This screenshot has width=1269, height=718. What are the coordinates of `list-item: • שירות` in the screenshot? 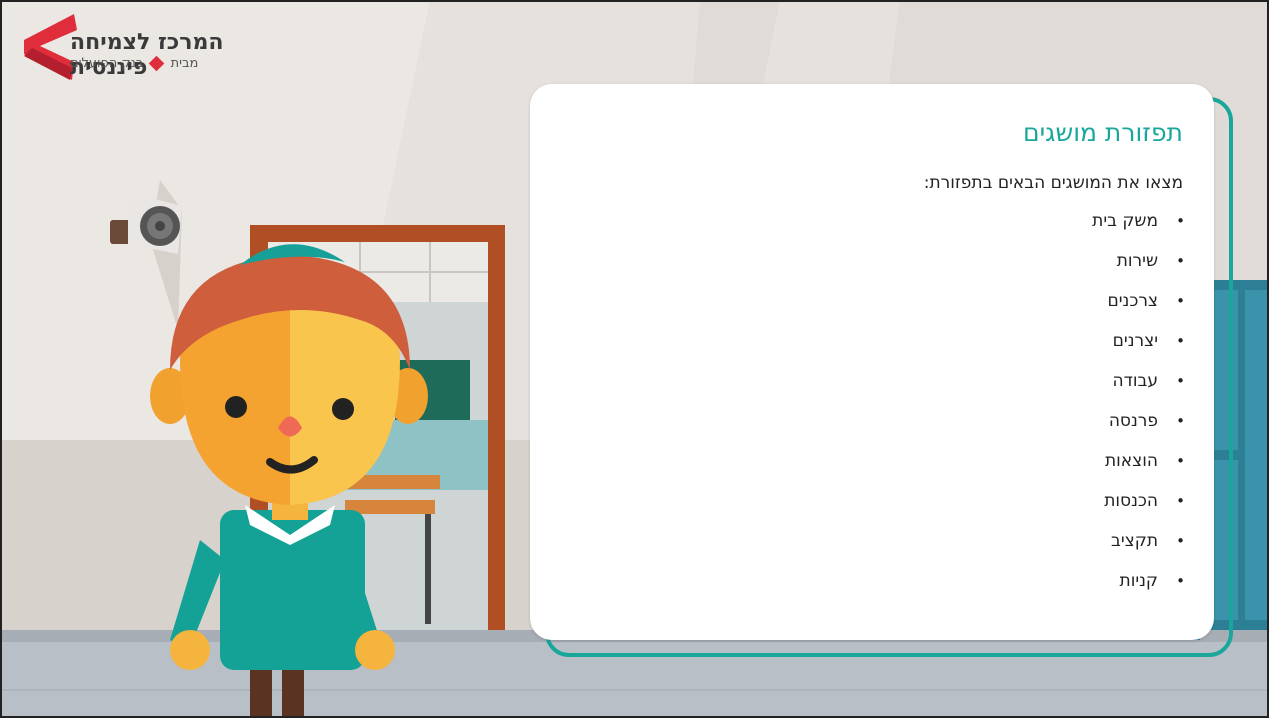 It's located at (1138, 270).